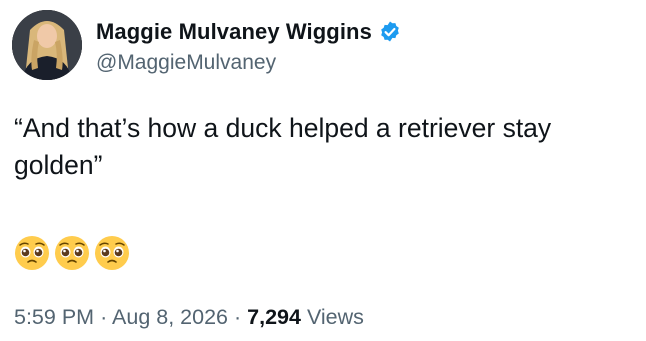 The width and height of the screenshot is (646, 341). Describe the element at coordinates (47, 45) in the screenshot. I see `avatar` at that location.